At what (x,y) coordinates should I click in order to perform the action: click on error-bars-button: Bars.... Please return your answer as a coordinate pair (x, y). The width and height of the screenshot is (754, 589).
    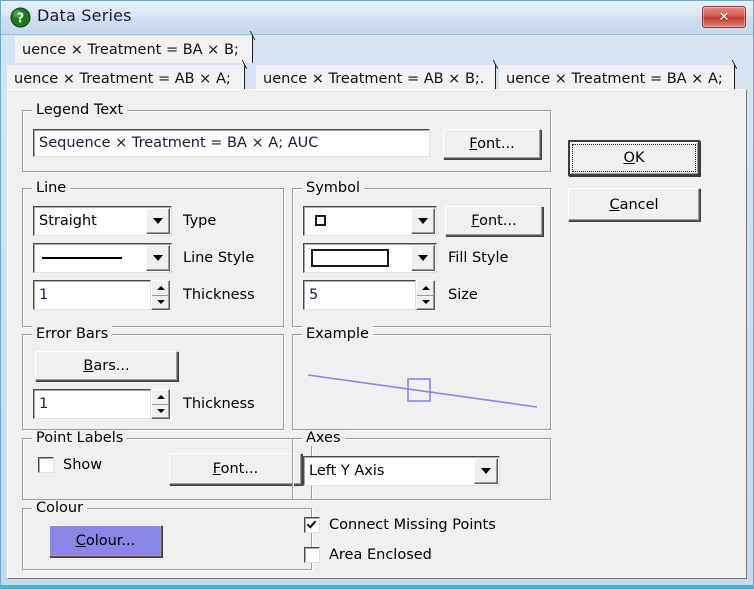
    Looking at the image, I should click on (106, 366).